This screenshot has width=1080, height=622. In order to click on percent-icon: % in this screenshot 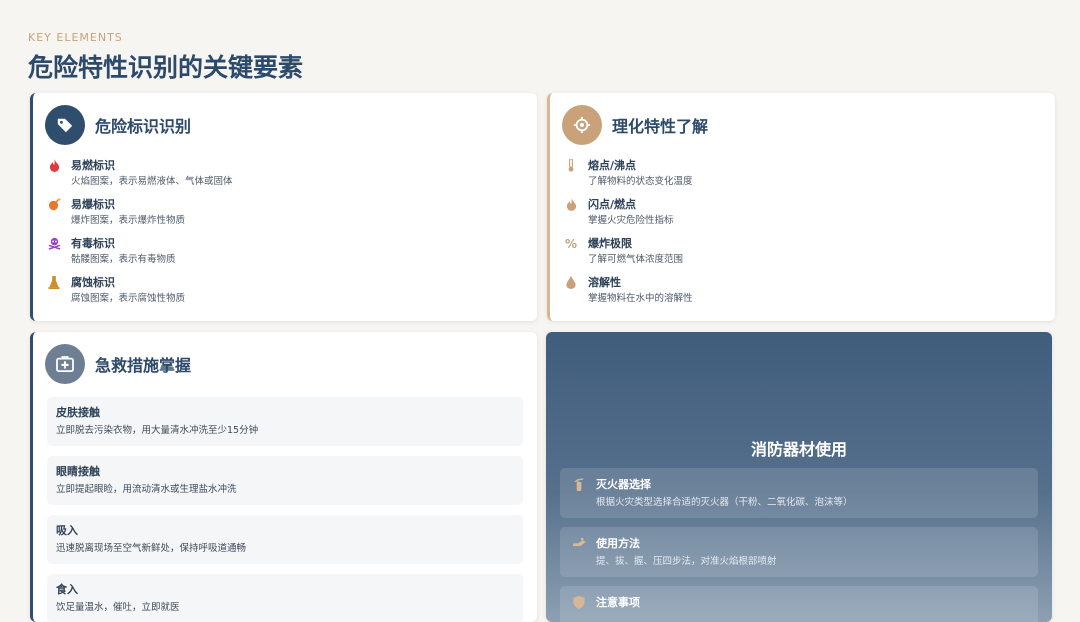, I will do `click(571, 244)`.